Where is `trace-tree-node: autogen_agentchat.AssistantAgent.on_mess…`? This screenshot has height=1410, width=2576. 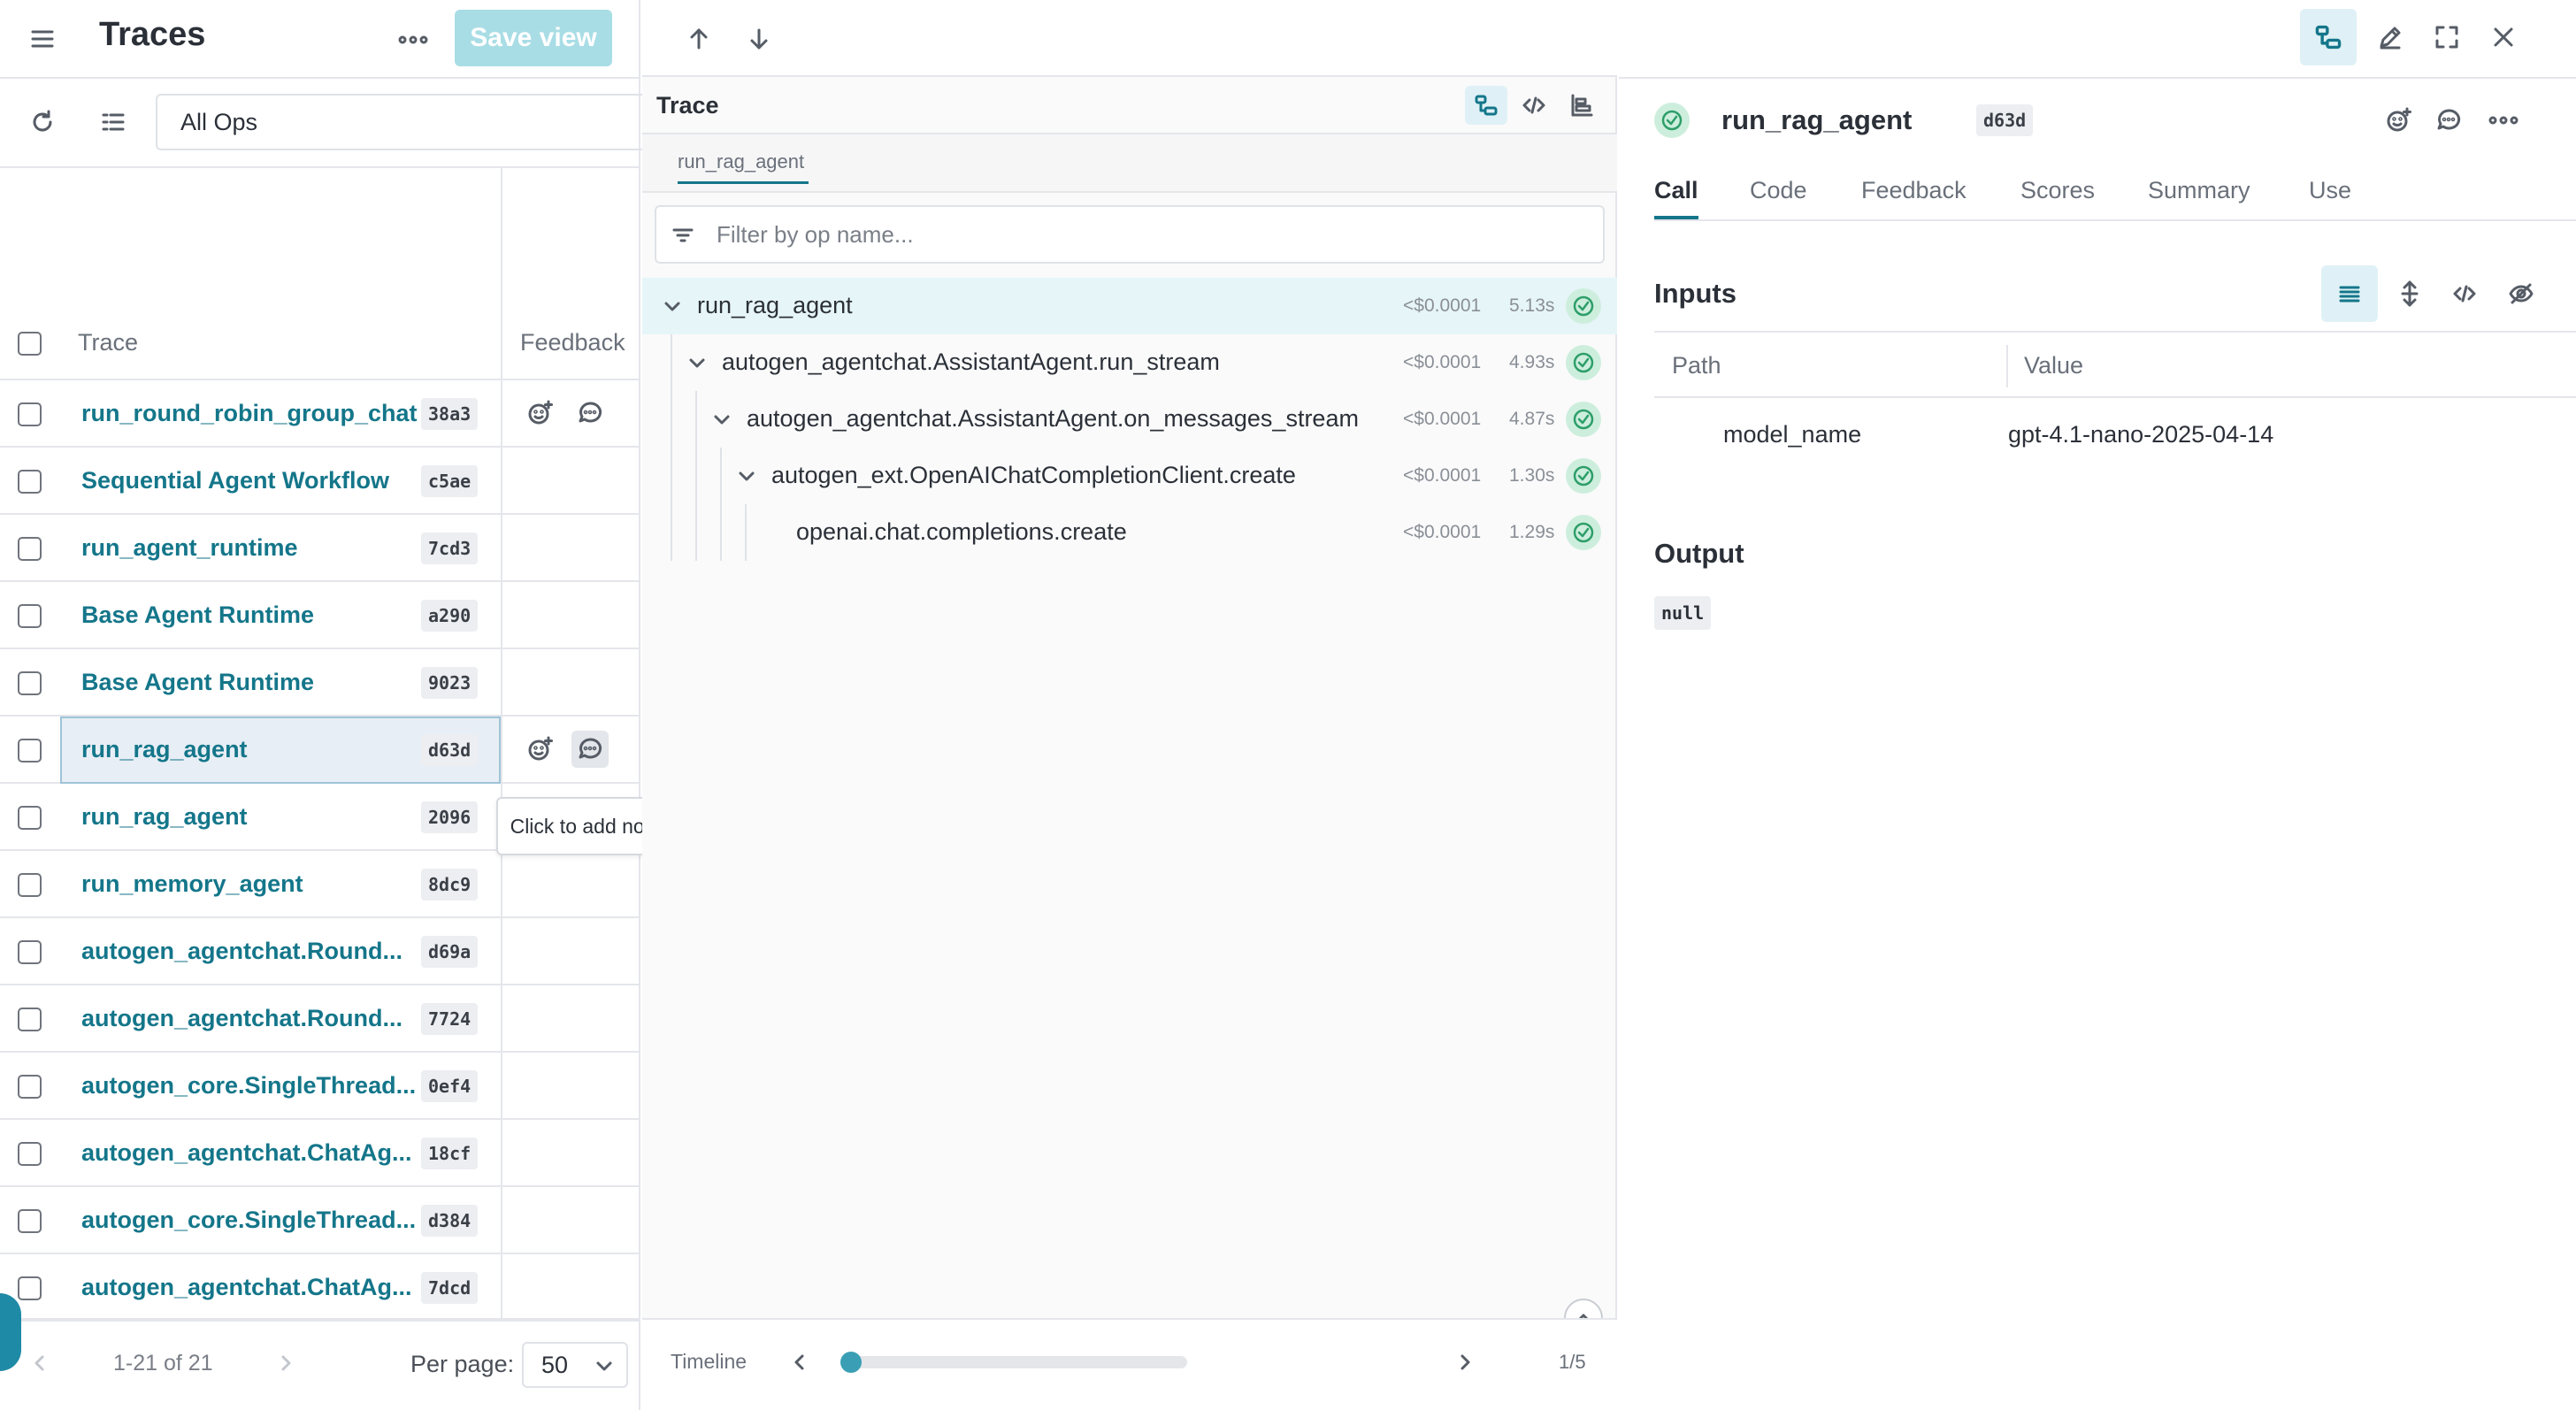
trace-tree-node: autogen_agentchat.AssistantAgent.on_mess… is located at coordinates (1129, 419).